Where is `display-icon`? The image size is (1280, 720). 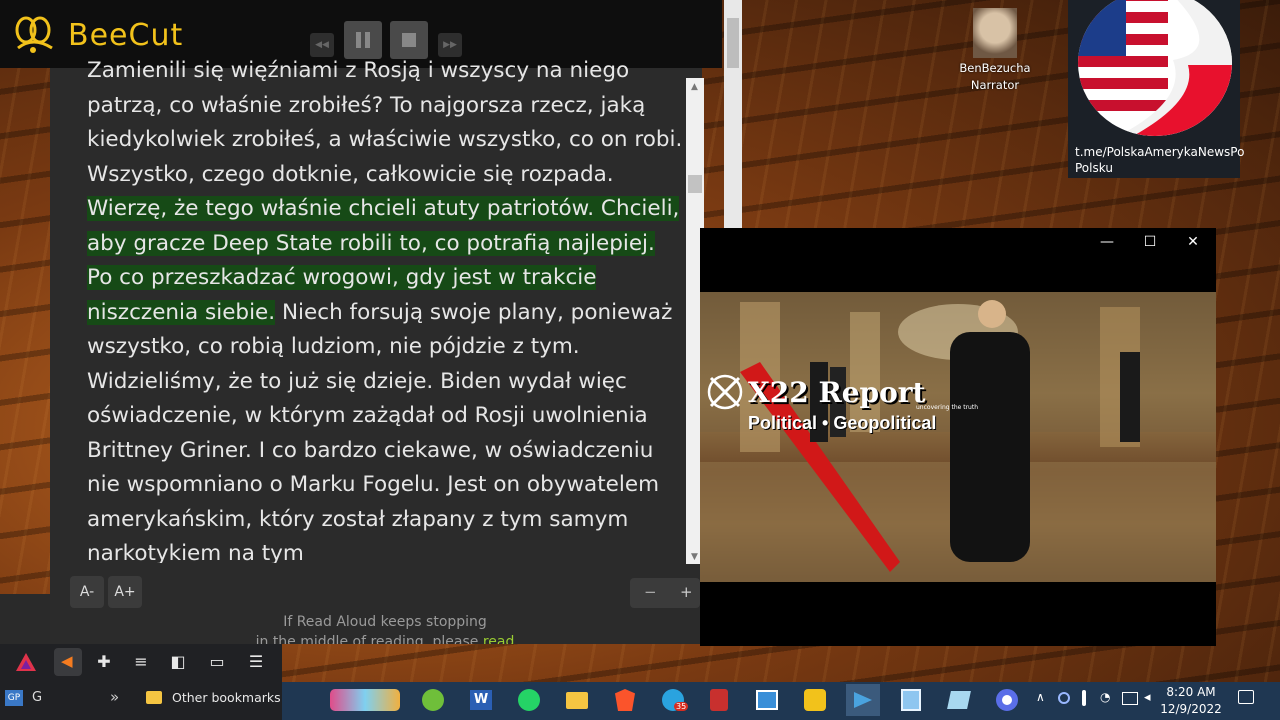
display-icon is located at coordinates (1130, 698).